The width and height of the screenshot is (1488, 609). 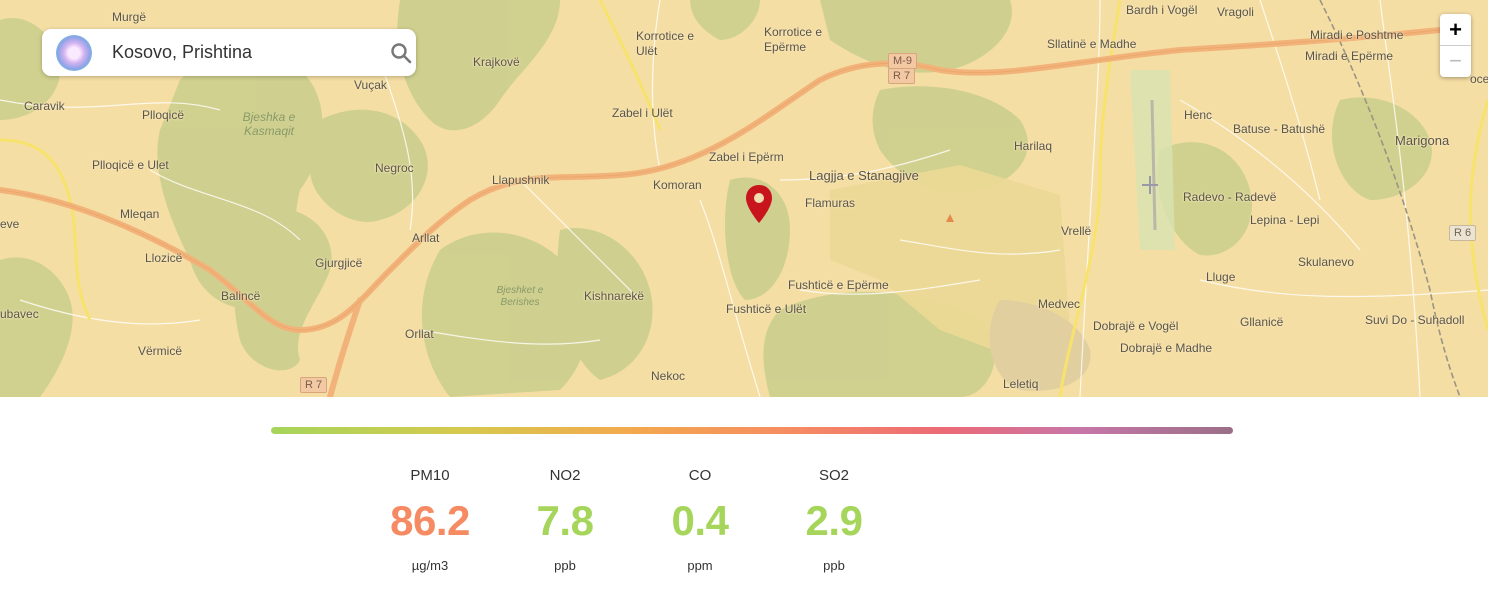 What do you see at coordinates (833, 475) in the screenshot?
I see `metric-name: SO2` at bounding box center [833, 475].